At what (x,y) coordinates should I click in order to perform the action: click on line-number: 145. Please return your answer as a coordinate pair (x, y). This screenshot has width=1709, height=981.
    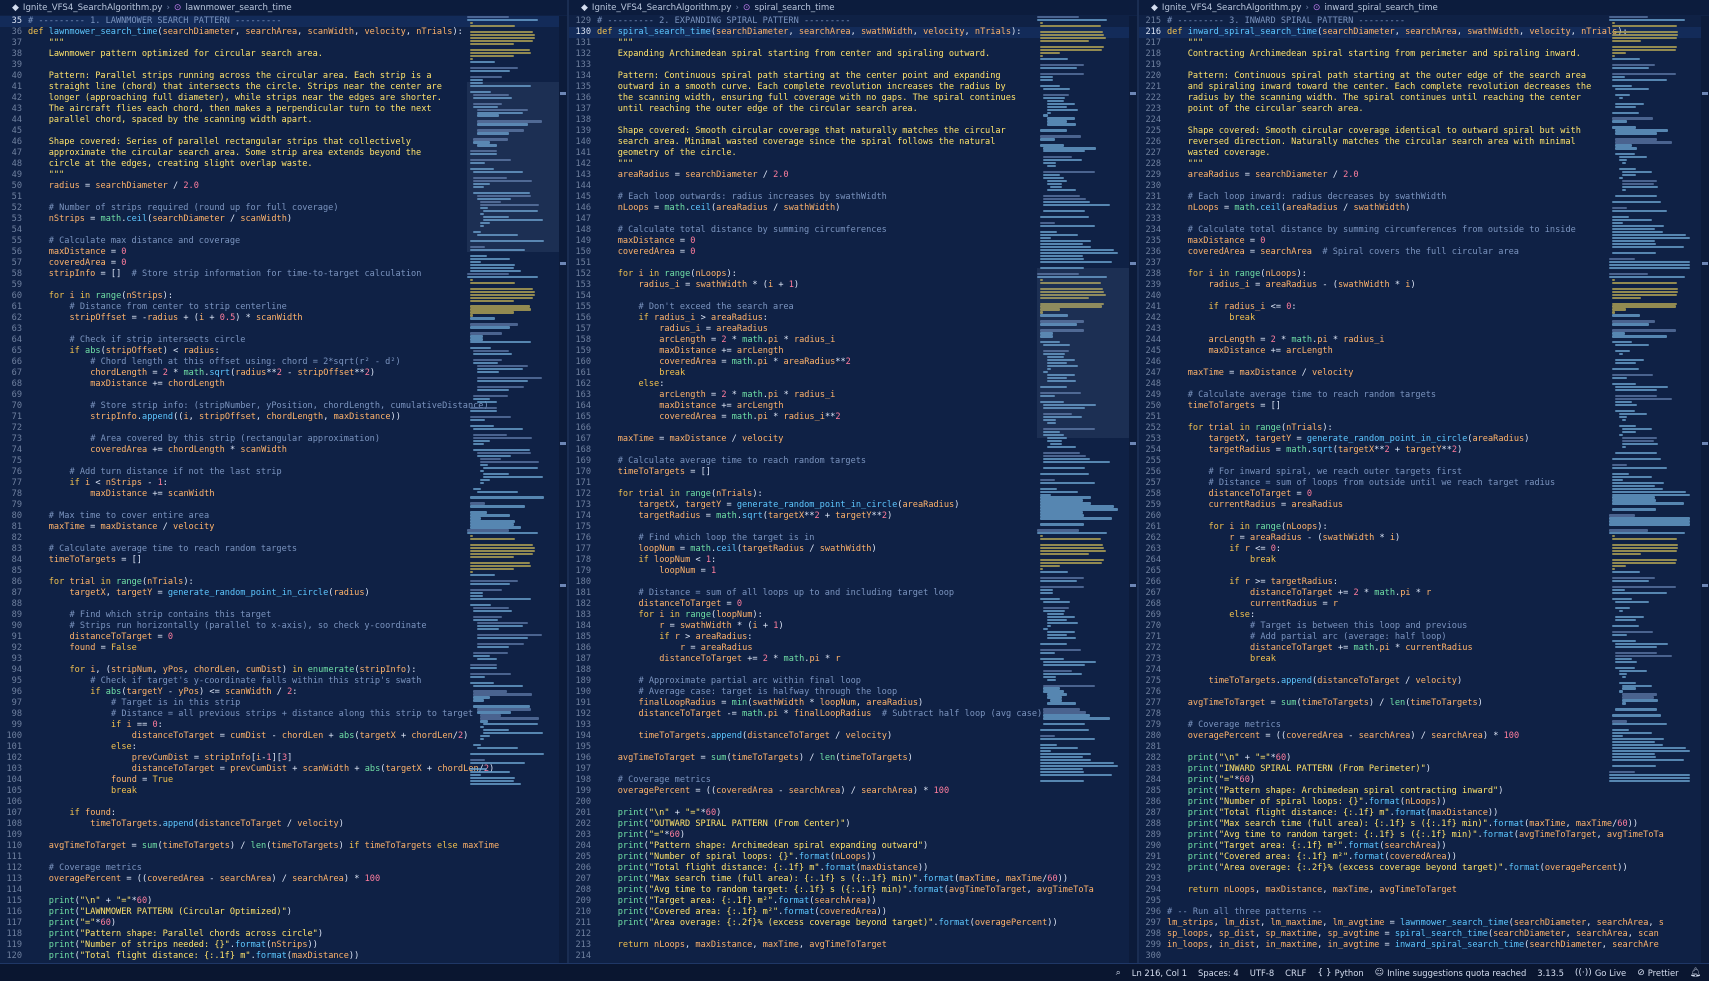
    Looking at the image, I should click on (583, 197).